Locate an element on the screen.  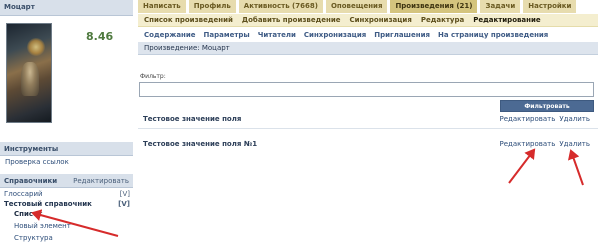
dict-item-label: Тестовый справочник is located at coordinates (48, 204).